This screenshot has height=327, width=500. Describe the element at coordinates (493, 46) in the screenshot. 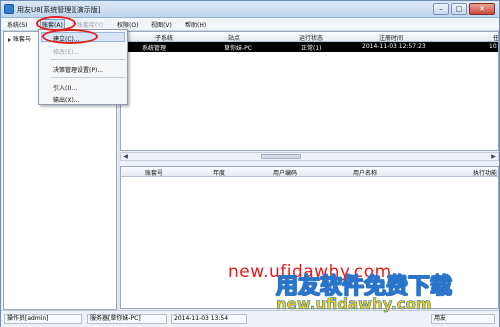

I see `cell-task: 10` at that location.